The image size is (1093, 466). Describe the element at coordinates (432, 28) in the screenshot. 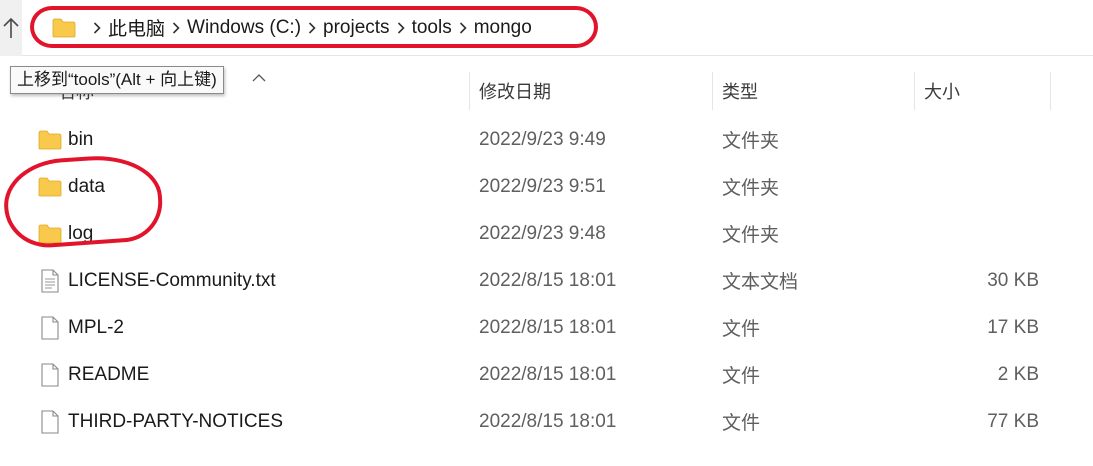

I see `breadcrumb-tools: tools` at that location.